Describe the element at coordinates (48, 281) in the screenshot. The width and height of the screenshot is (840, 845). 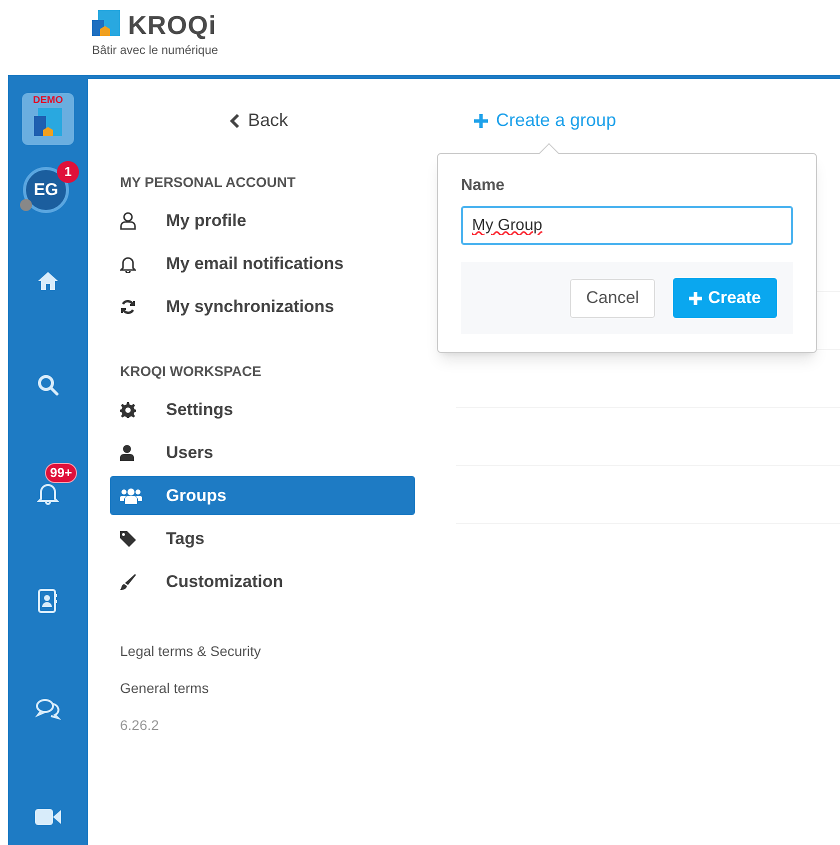
I see `home-icon` at that location.